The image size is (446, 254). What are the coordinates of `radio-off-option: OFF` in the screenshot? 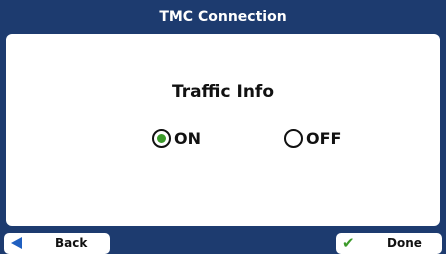 It's located at (312, 138).